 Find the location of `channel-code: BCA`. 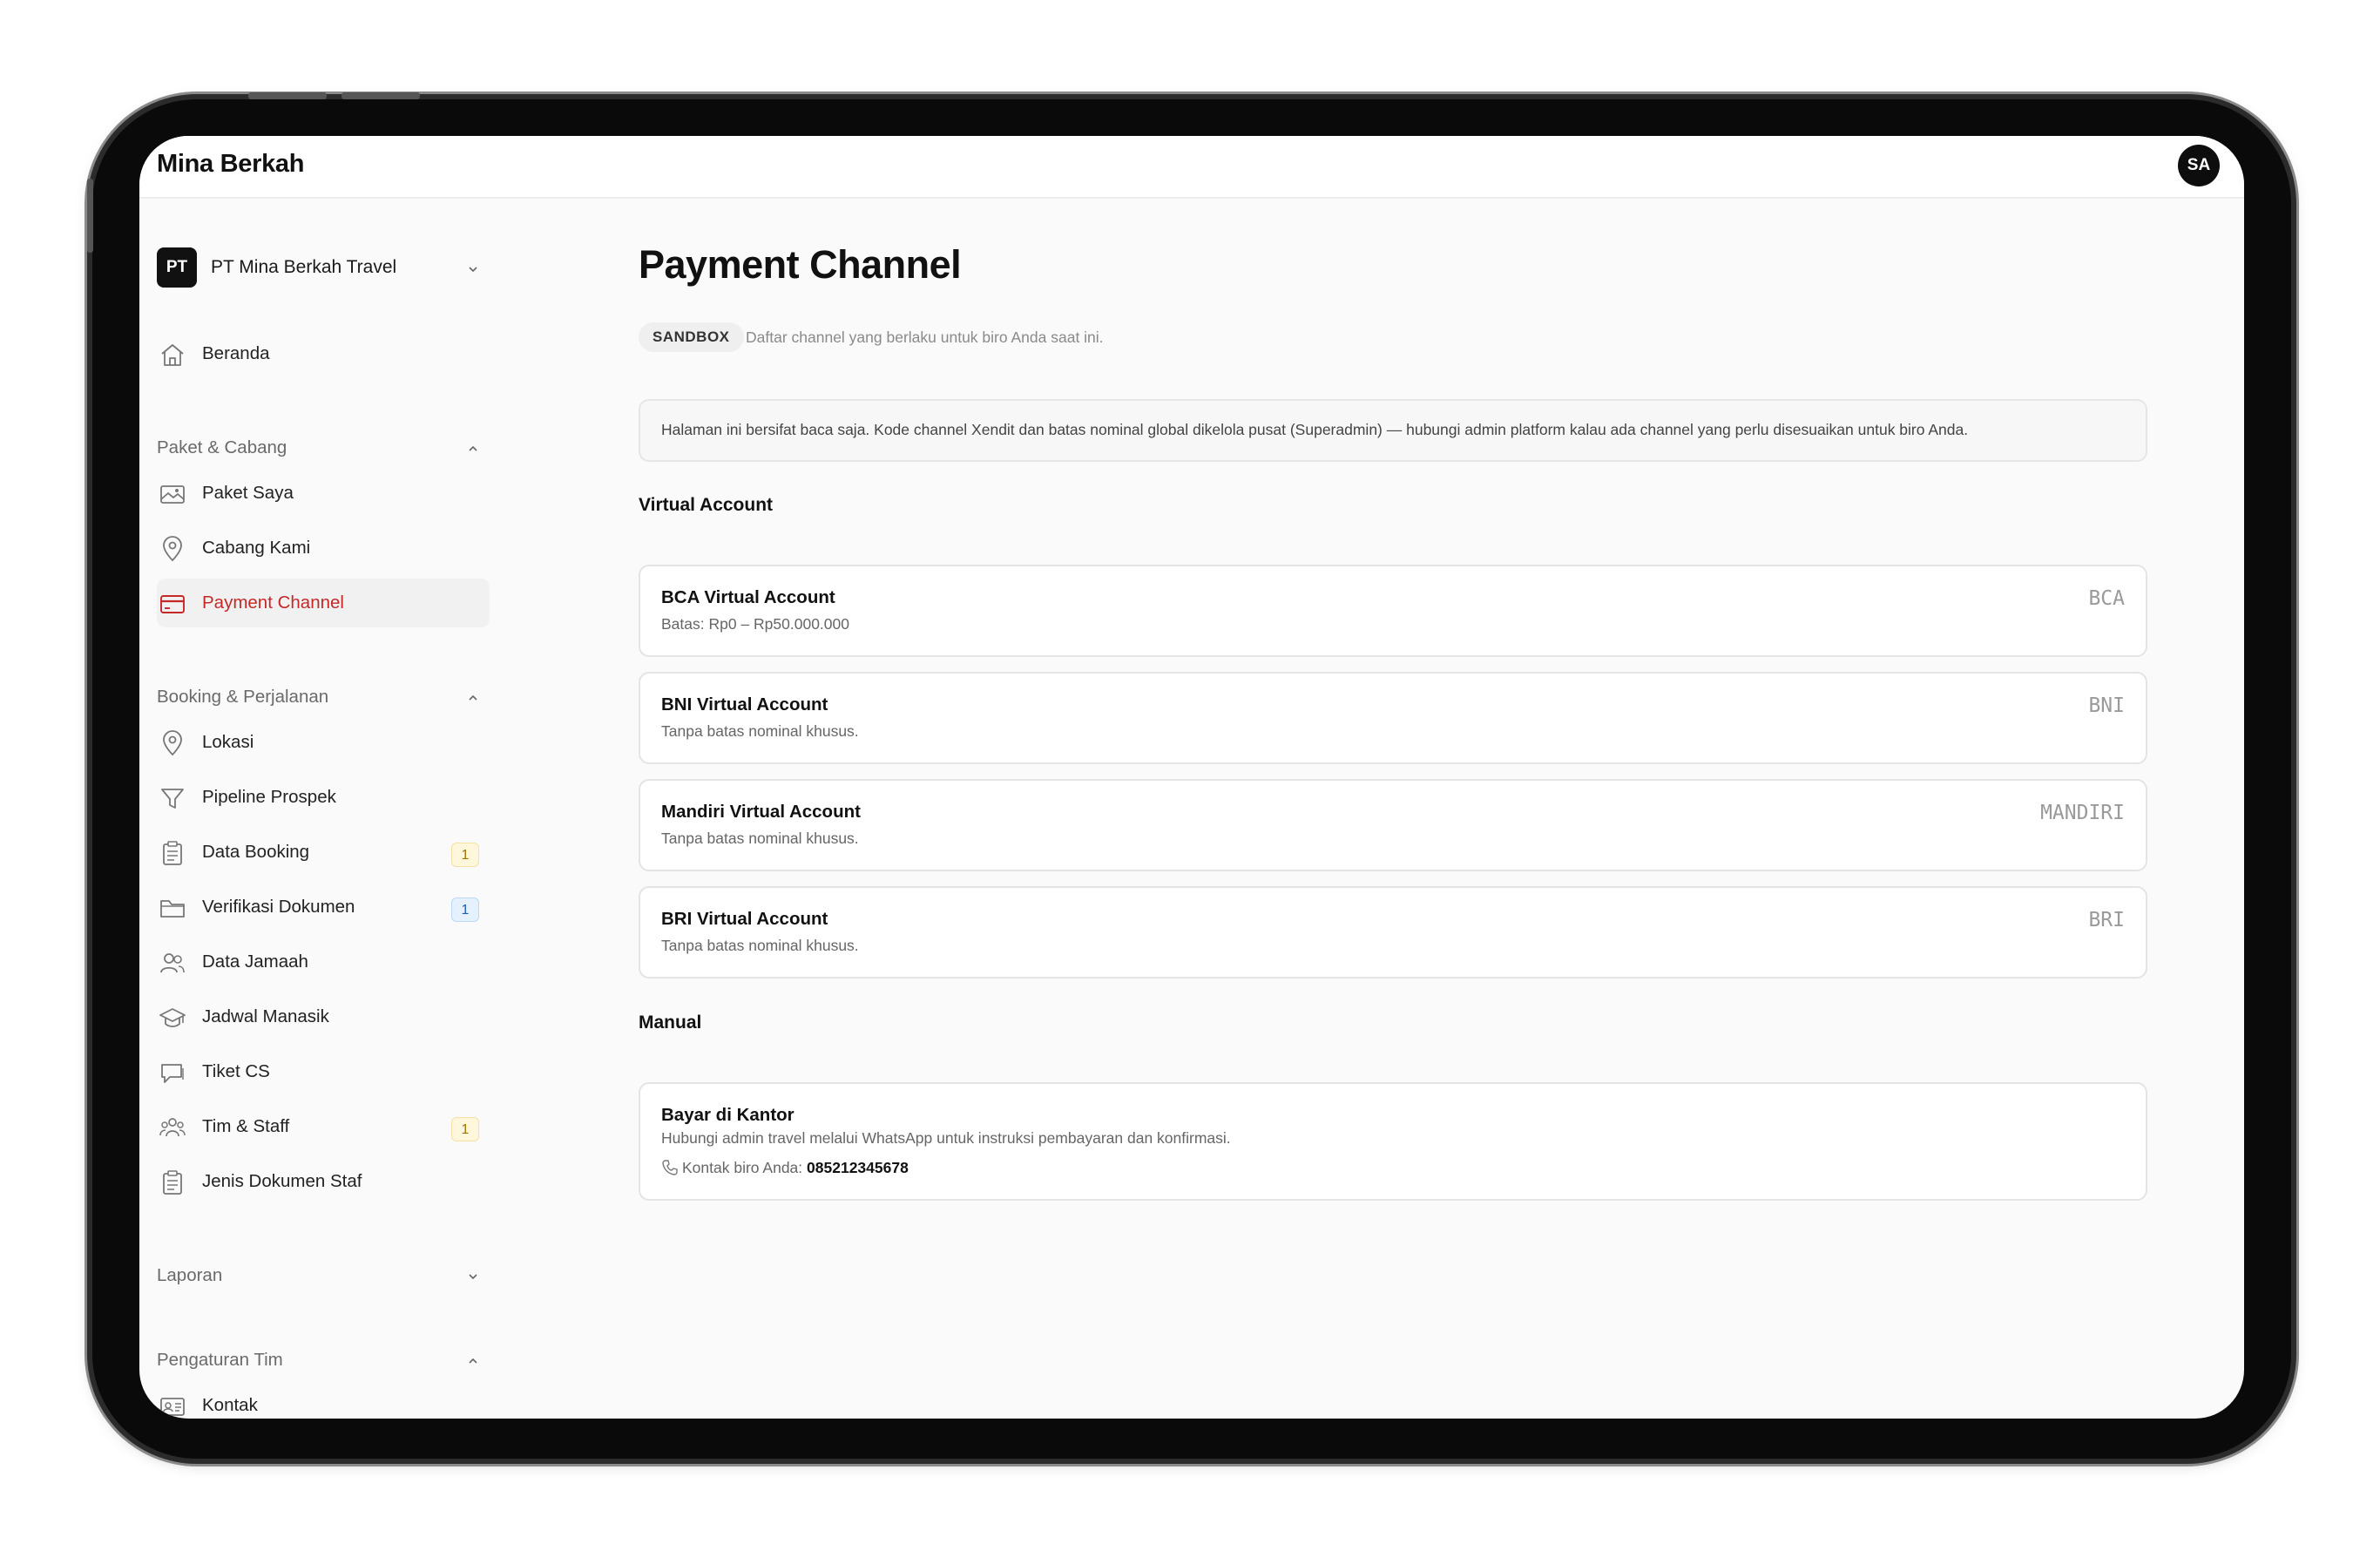

channel-code: BCA is located at coordinates (2106, 598).